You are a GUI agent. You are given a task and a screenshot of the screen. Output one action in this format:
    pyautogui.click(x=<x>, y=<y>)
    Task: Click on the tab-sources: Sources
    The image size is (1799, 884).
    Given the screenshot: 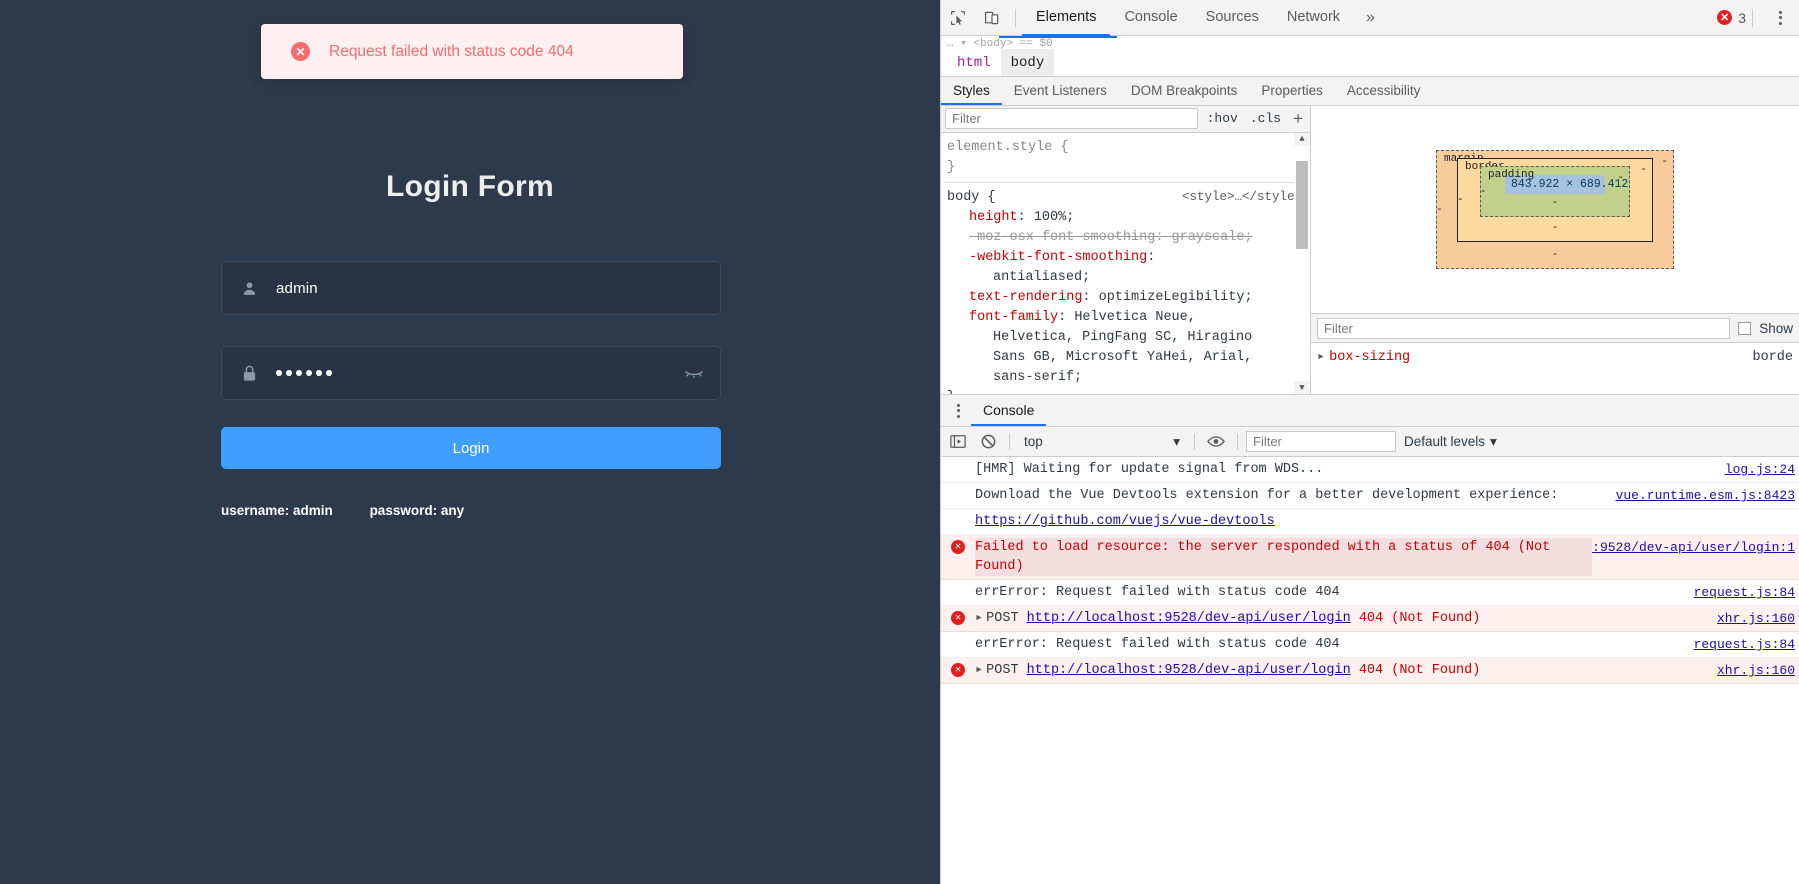 What is the action you would take?
    pyautogui.click(x=1232, y=18)
    